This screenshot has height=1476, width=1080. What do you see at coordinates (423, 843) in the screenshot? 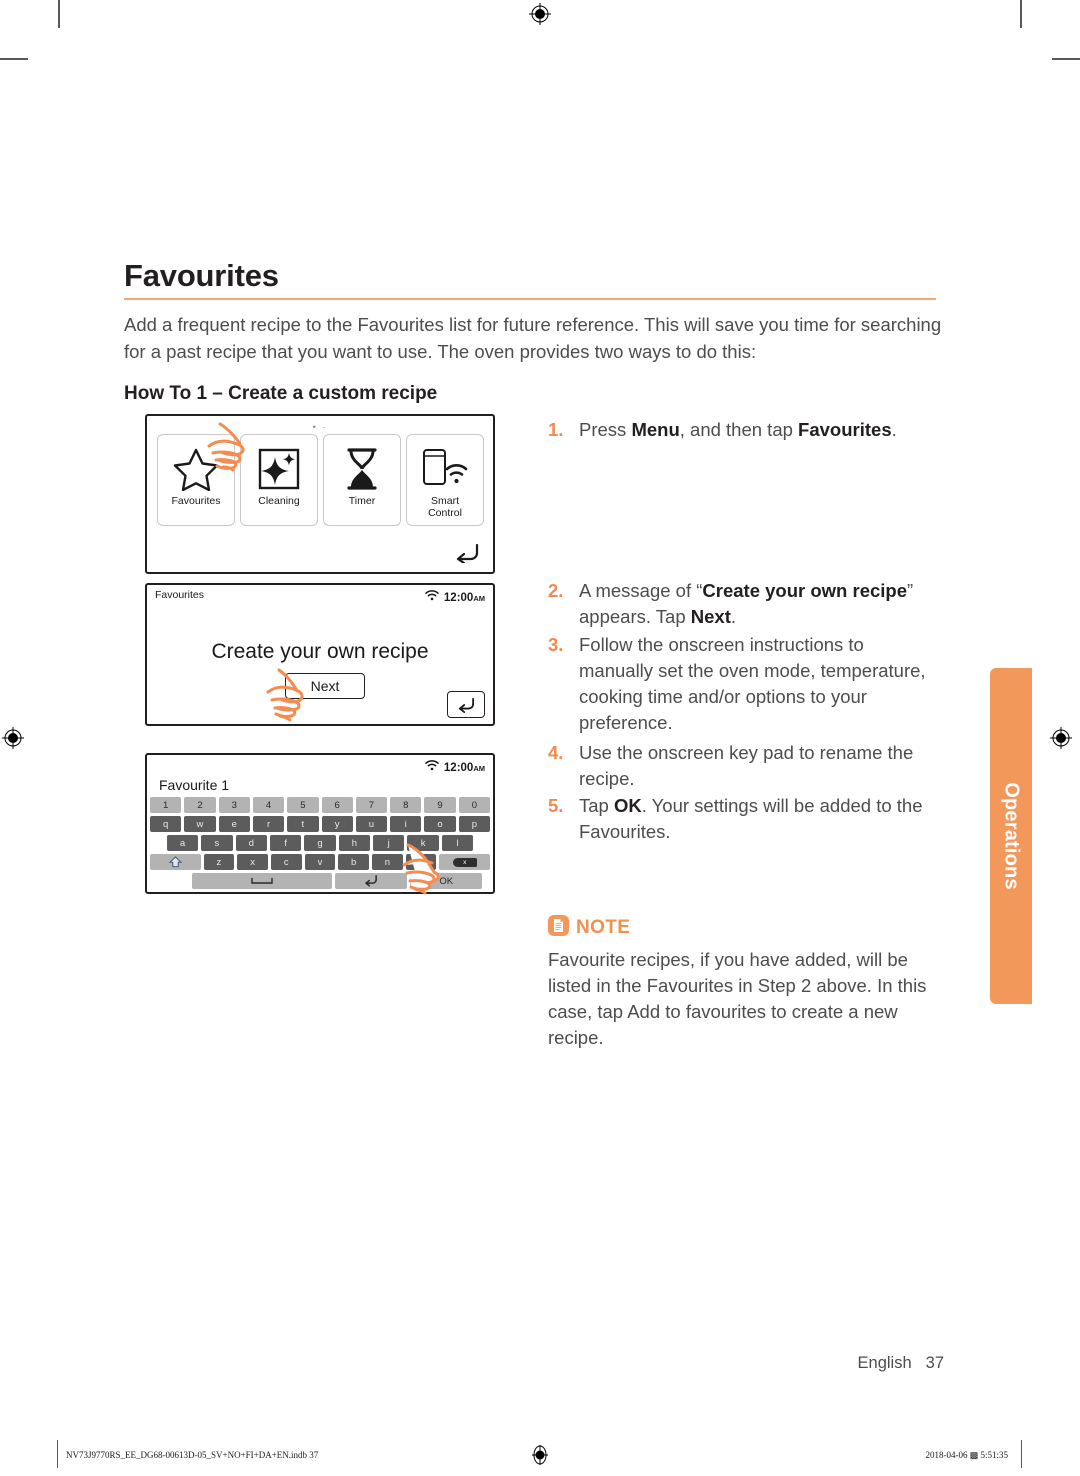
I see `key-k: k` at bounding box center [423, 843].